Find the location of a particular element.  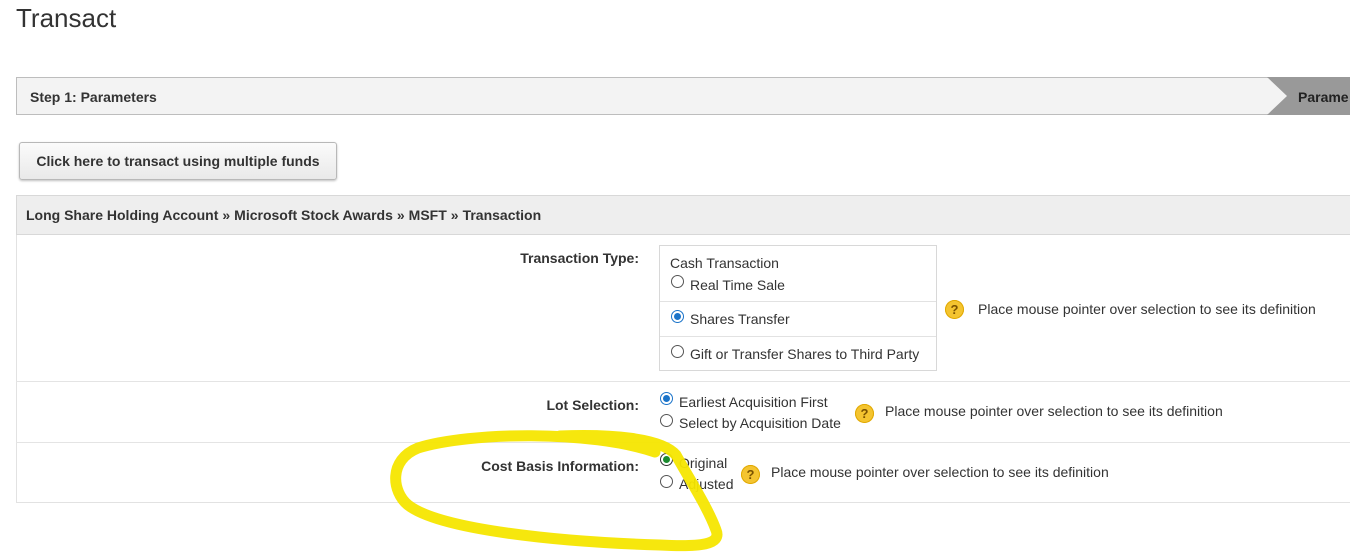

original-label: Original is located at coordinates (703, 463).